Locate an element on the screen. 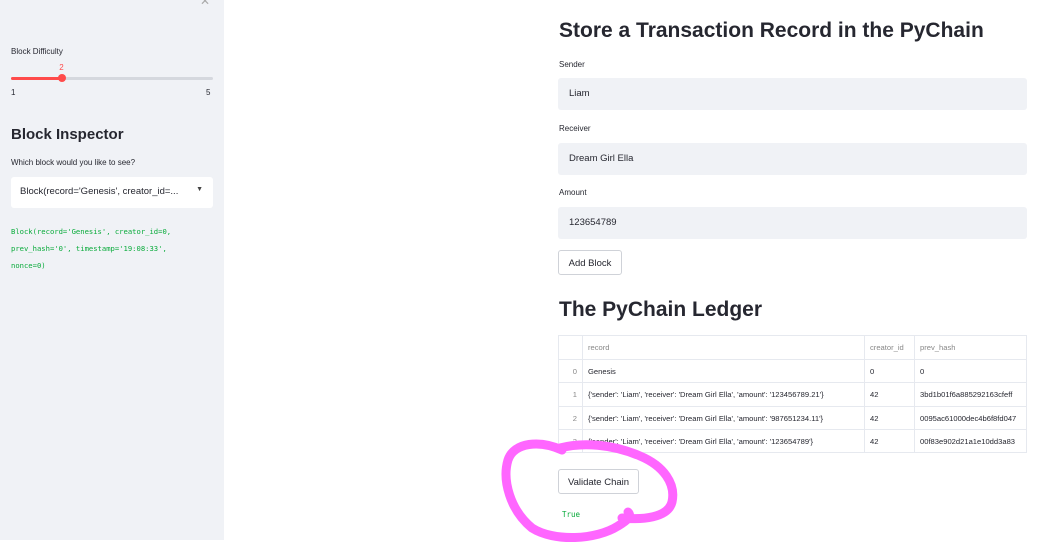 This screenshot has width=1041, height=544. ledger-title: The PyChain Ledger is located at coordinates (661, 309).